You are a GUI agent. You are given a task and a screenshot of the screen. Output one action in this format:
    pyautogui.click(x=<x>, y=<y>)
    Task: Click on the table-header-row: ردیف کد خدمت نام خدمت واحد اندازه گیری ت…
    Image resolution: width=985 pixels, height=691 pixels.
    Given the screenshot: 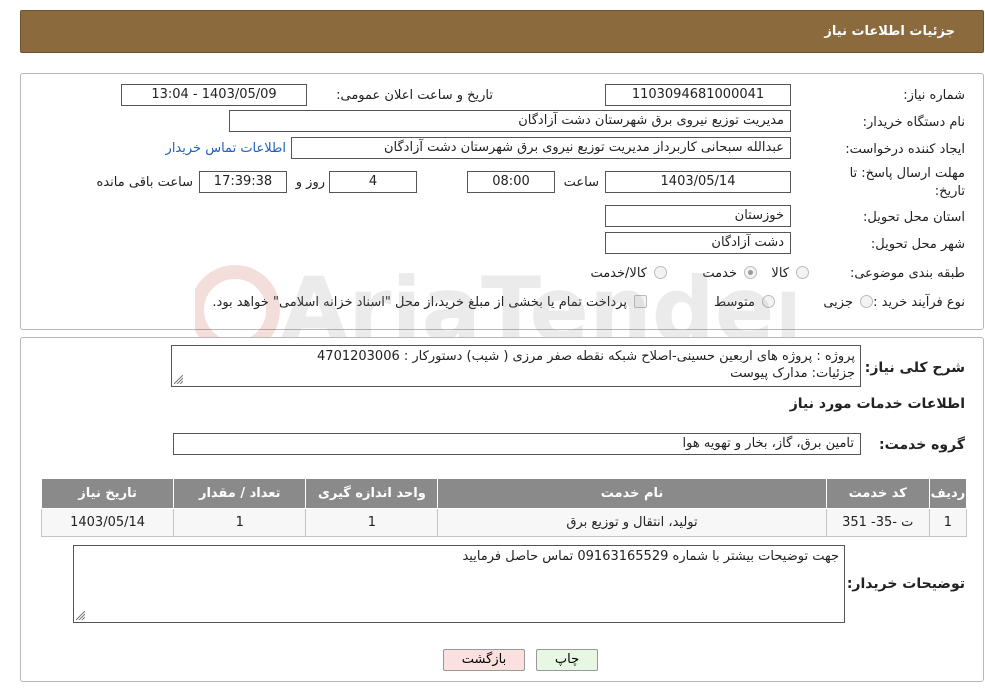 What is the action you would take?
    pyautogui.click(x=504, y=493)
    